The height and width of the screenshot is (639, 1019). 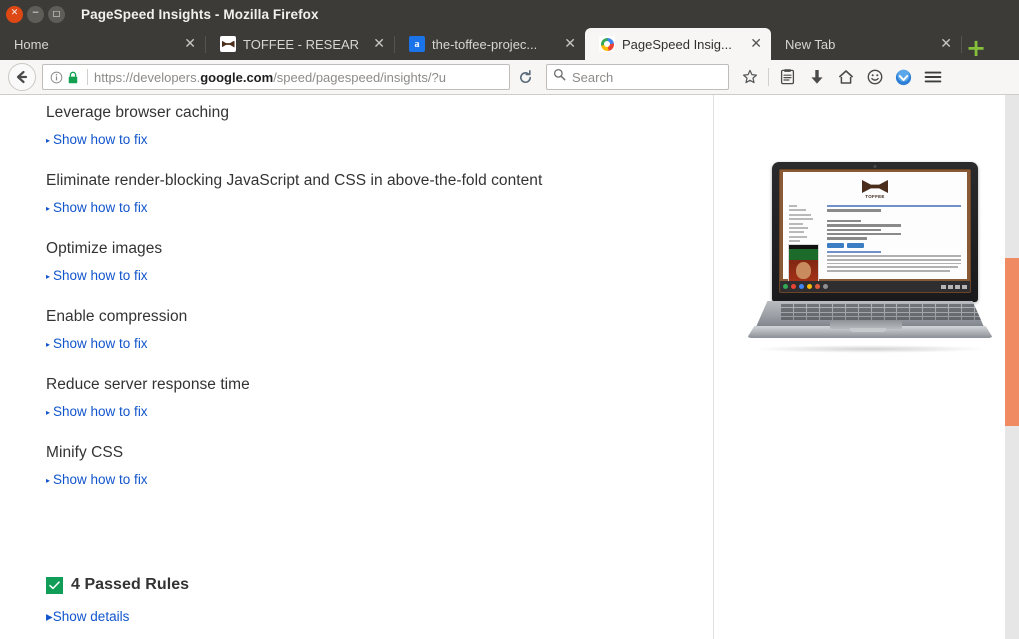 I want to click on tab-separator, so click(x=961, y=44).